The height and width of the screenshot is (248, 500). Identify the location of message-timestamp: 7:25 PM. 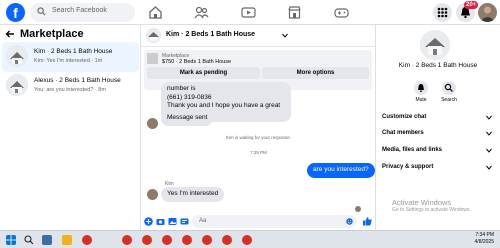
(258, 152).